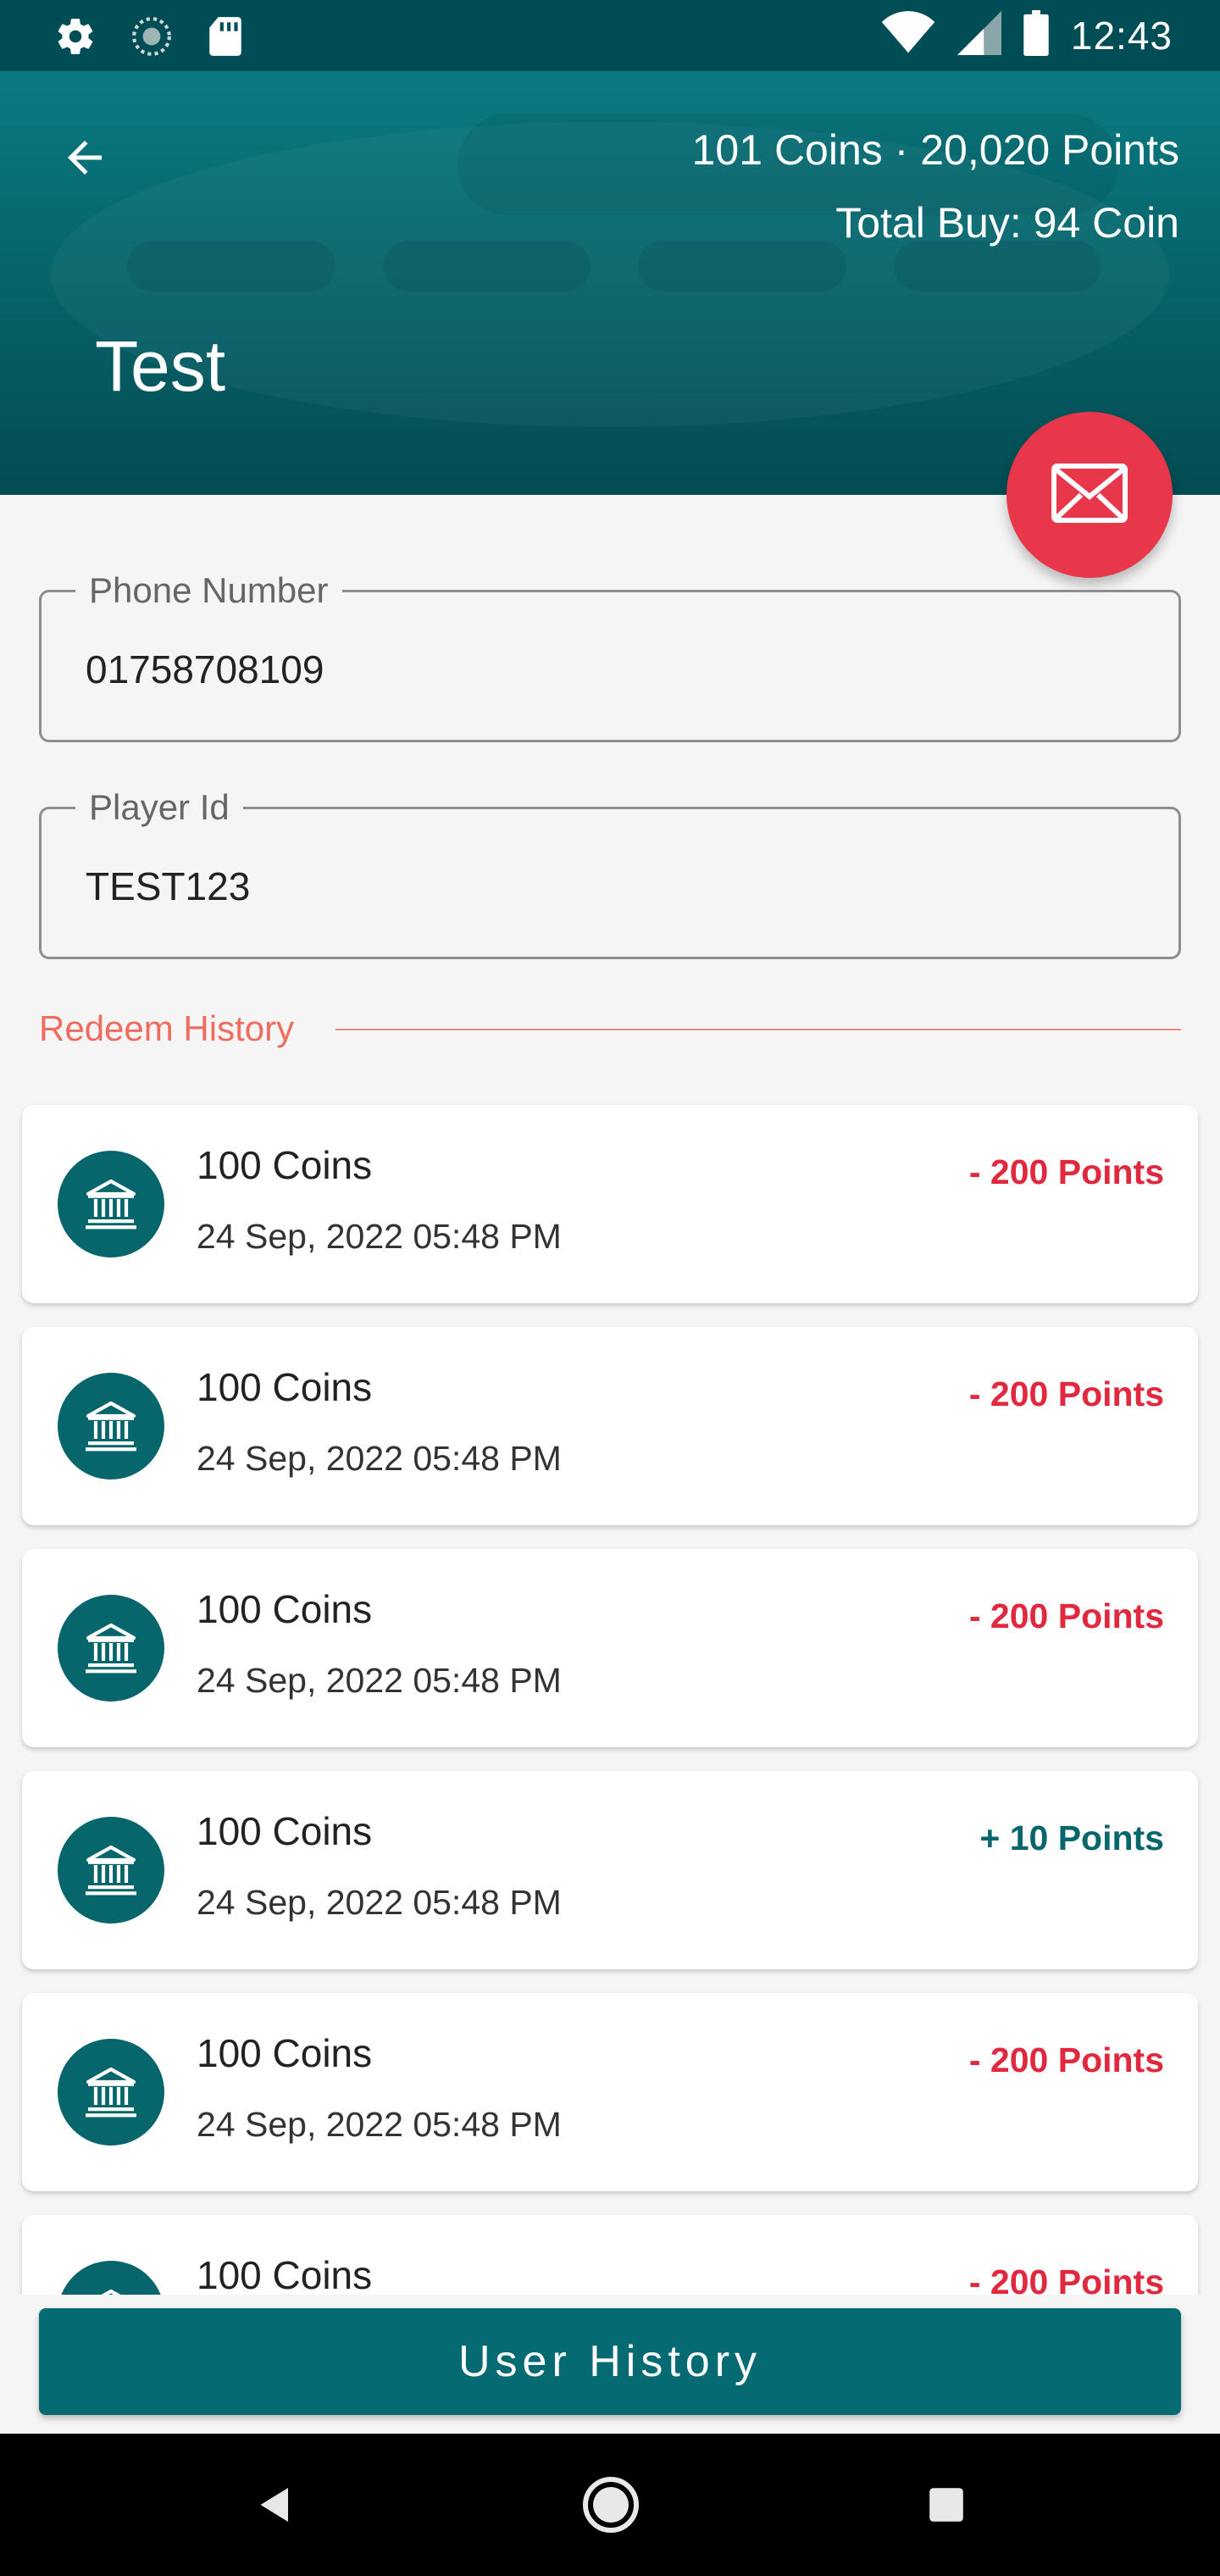  I want to click on user-history-button: User History, so click(610, 2361).